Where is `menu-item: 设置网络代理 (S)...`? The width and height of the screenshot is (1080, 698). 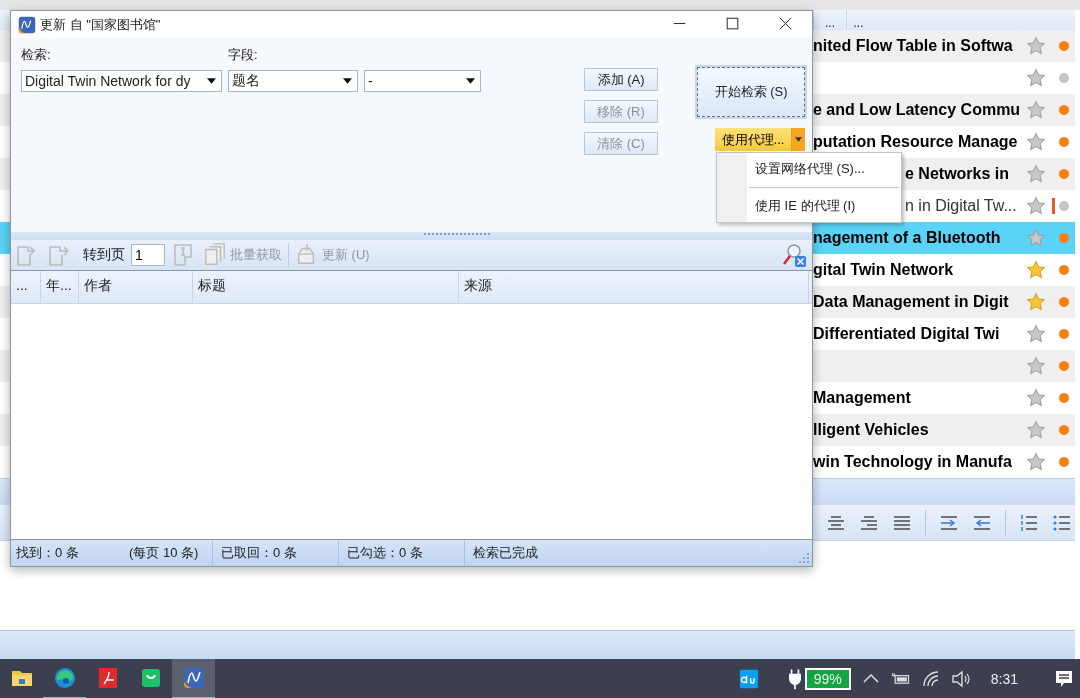 menu-item: 设置网络代理 (S)... is located at coordinates (809, 169).